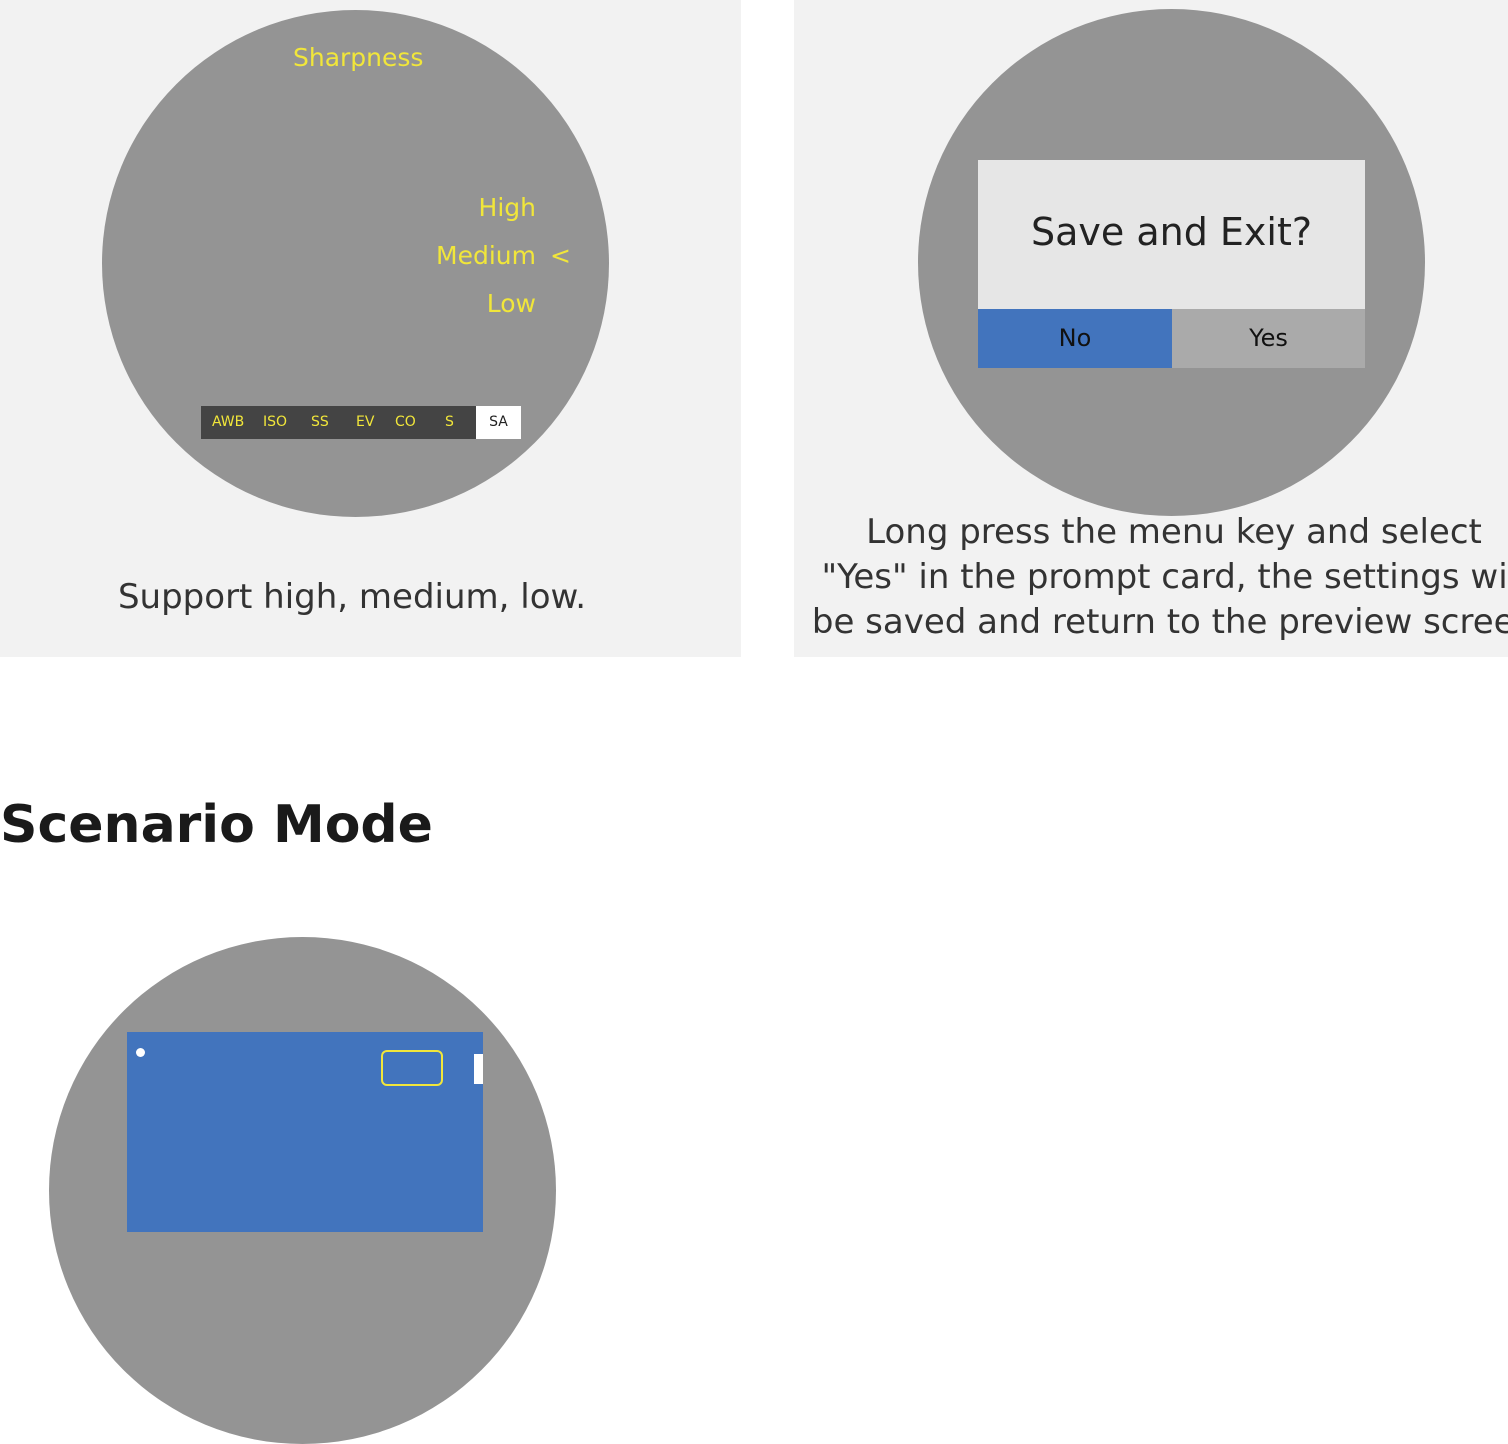 The width and height of the screenshot is (1508, 1444). I want to click on camera-screen, so click(302, 1190).